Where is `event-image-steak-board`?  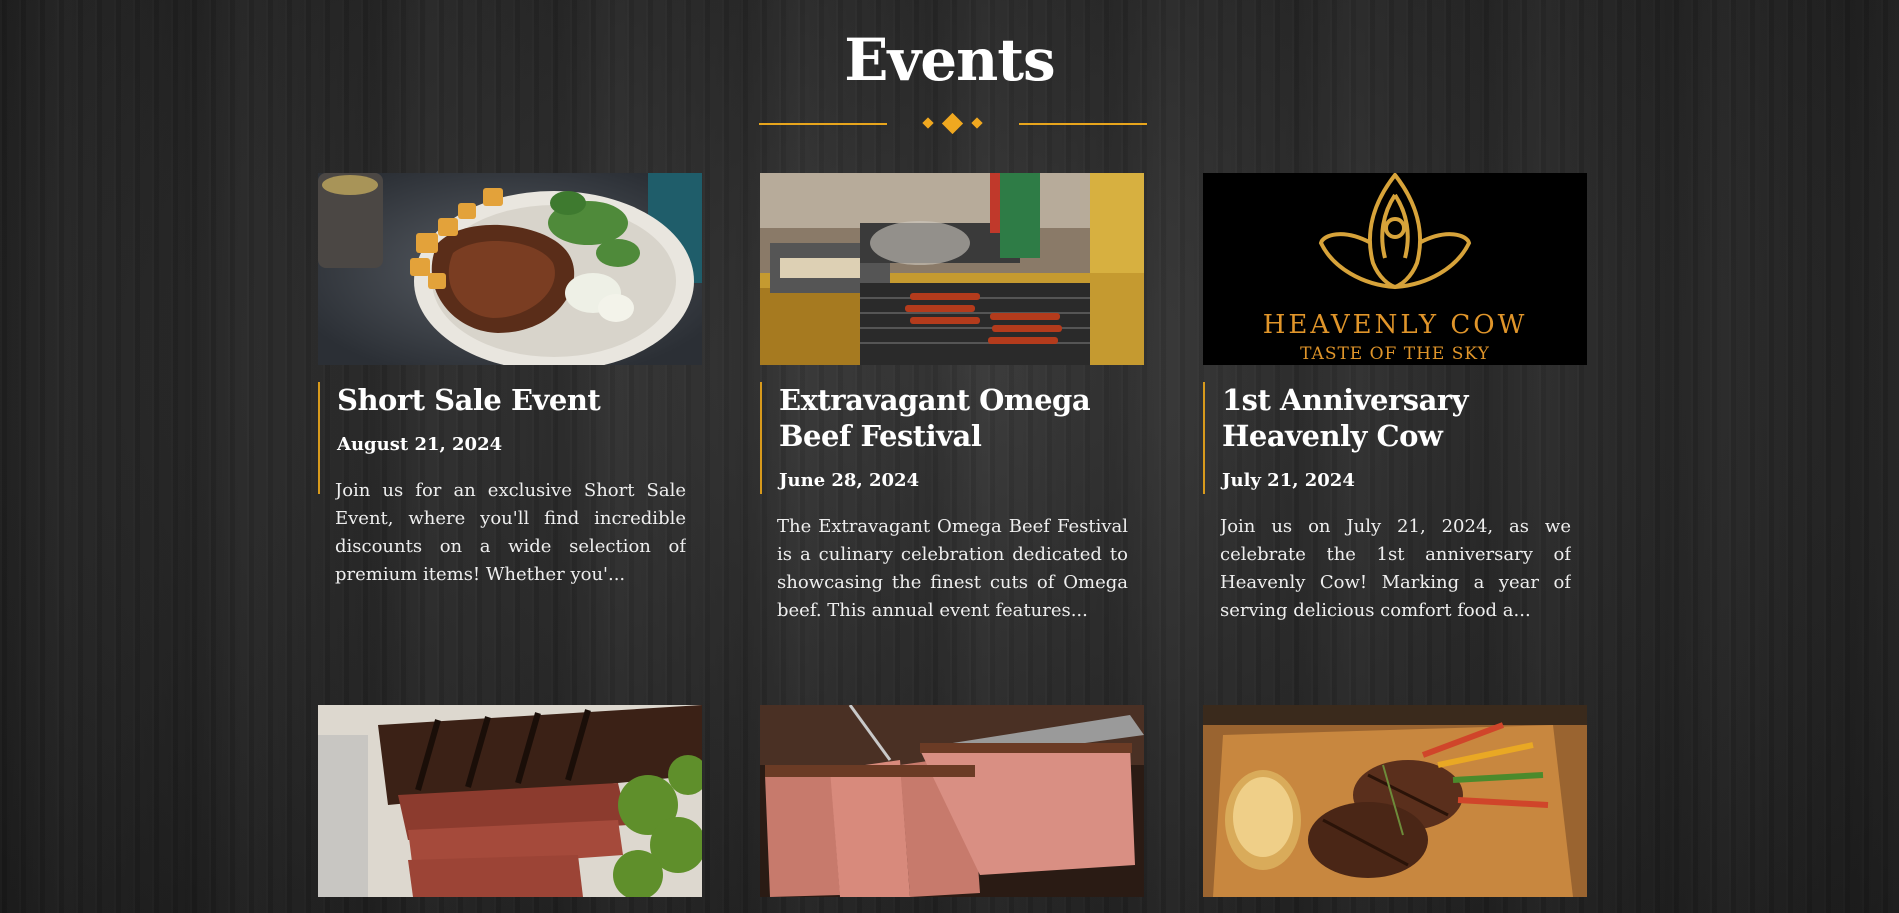 event-image-steak-board is located at coordinates (1395, 801).